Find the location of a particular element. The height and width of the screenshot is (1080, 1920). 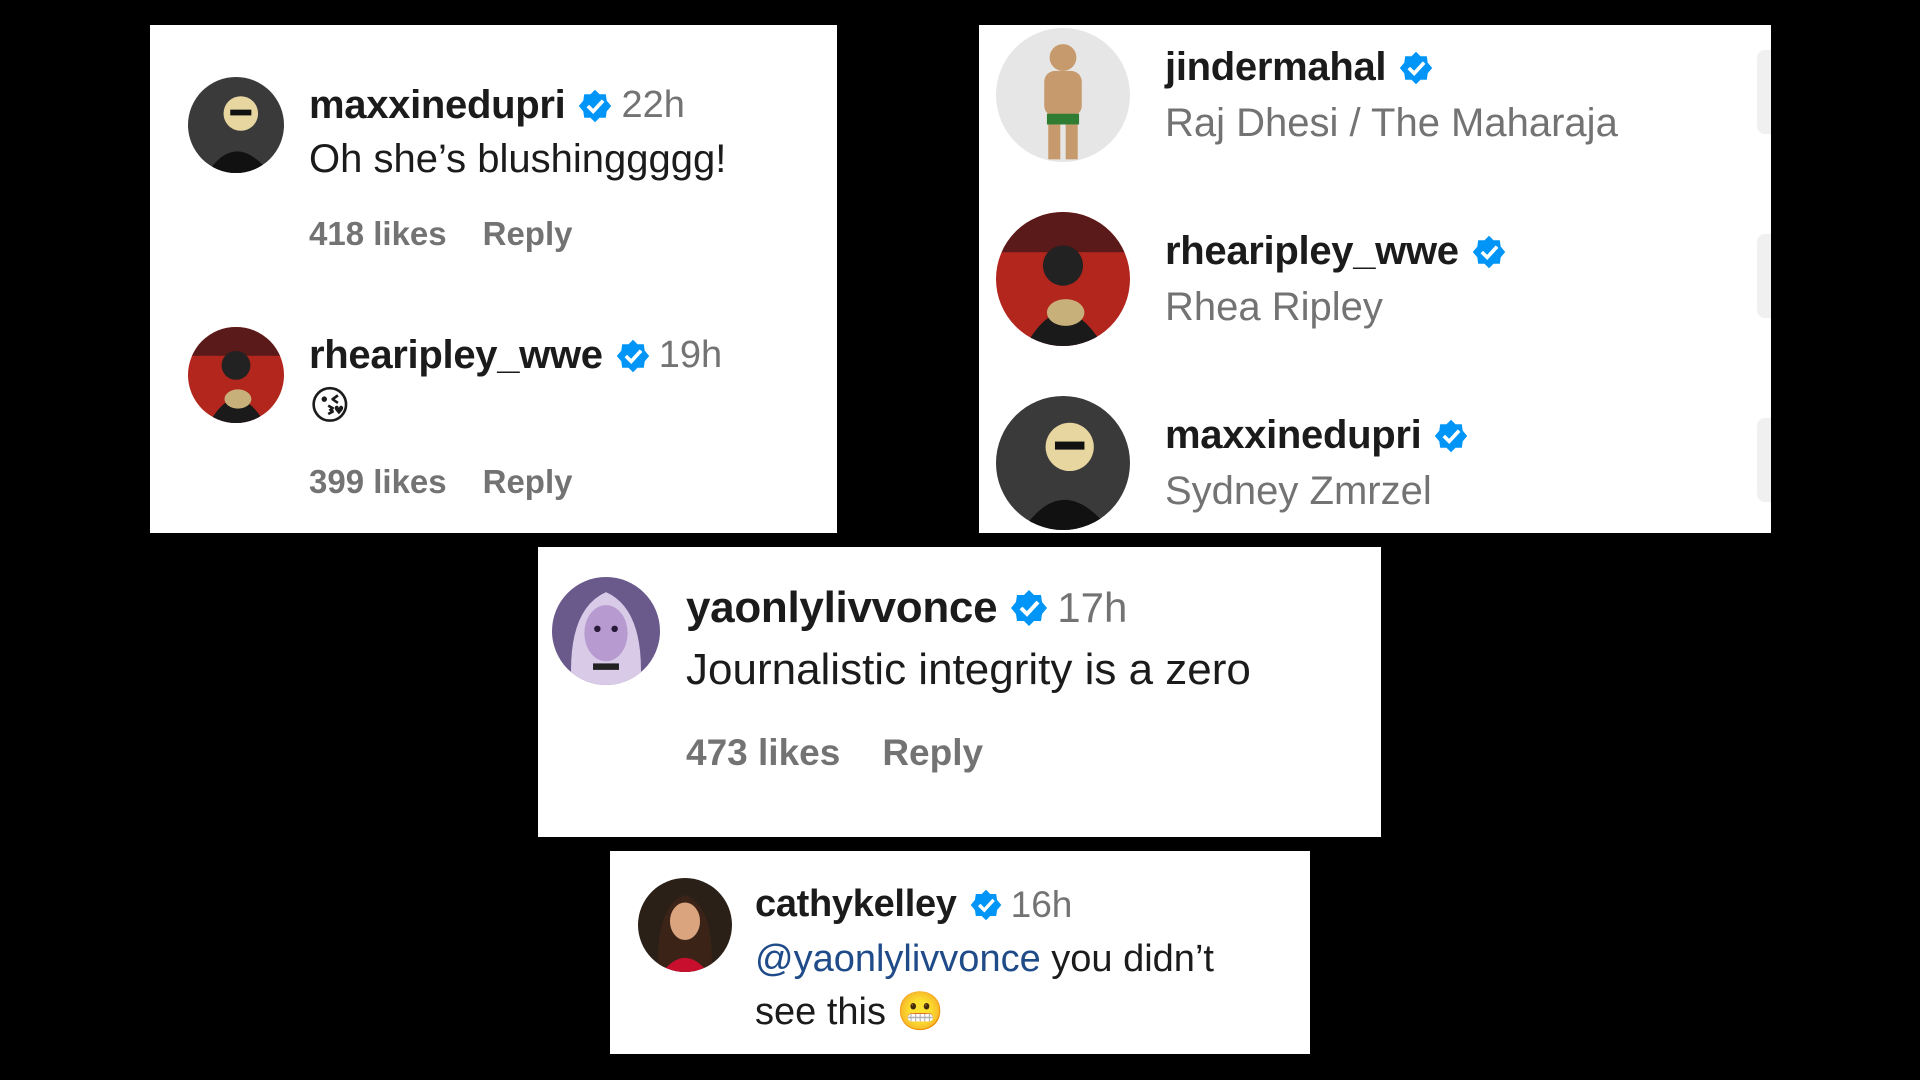

likes-count: 399 likes is located at coordinates (378, 482).